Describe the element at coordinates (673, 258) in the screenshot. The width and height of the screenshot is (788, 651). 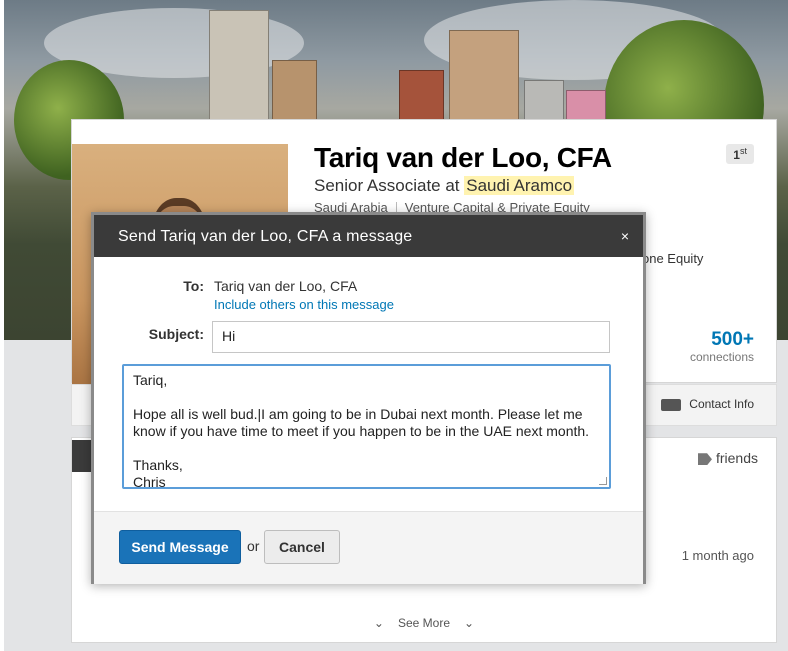
I see `industry-partial: one Equity` at that location.